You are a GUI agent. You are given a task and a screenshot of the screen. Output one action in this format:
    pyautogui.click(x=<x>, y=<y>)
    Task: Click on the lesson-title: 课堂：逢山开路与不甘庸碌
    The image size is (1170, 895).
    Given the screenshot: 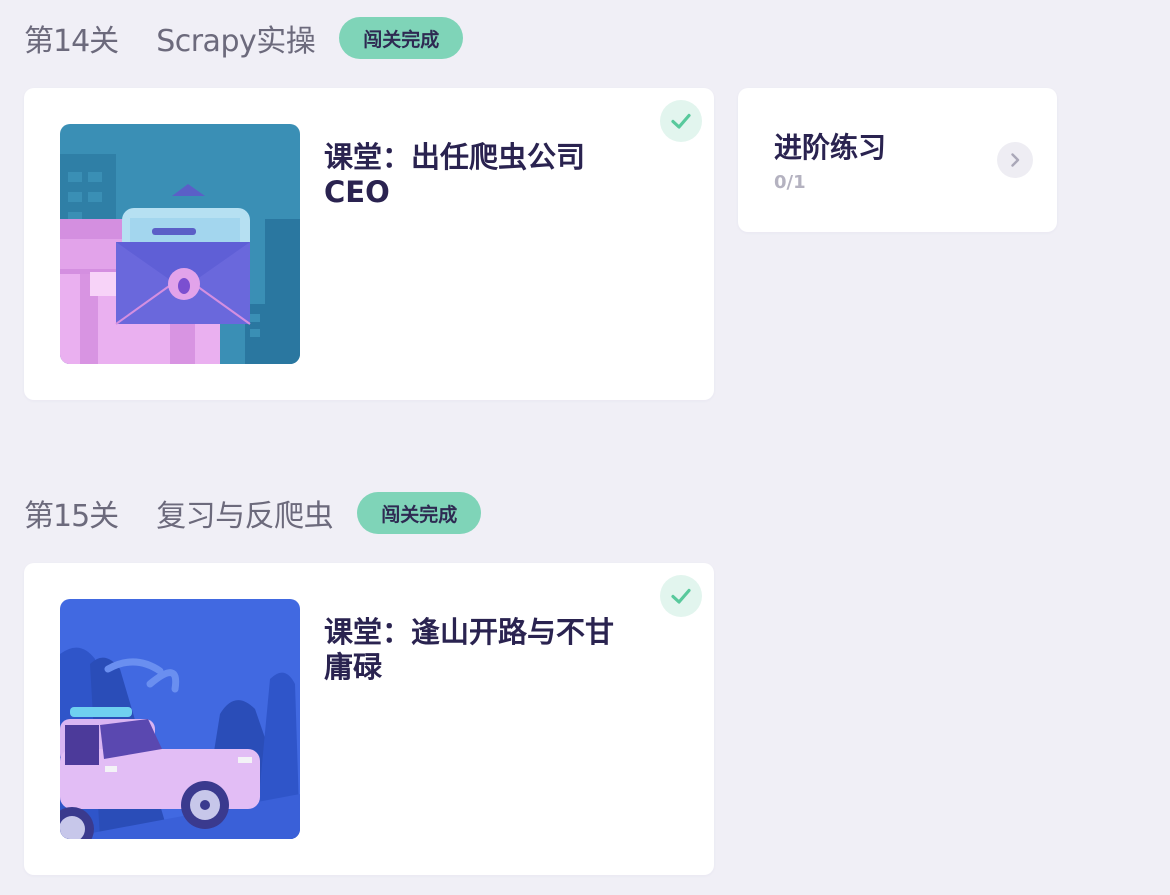 What is the action you would take?
    pyautogui.click(x=469, y=650)
    